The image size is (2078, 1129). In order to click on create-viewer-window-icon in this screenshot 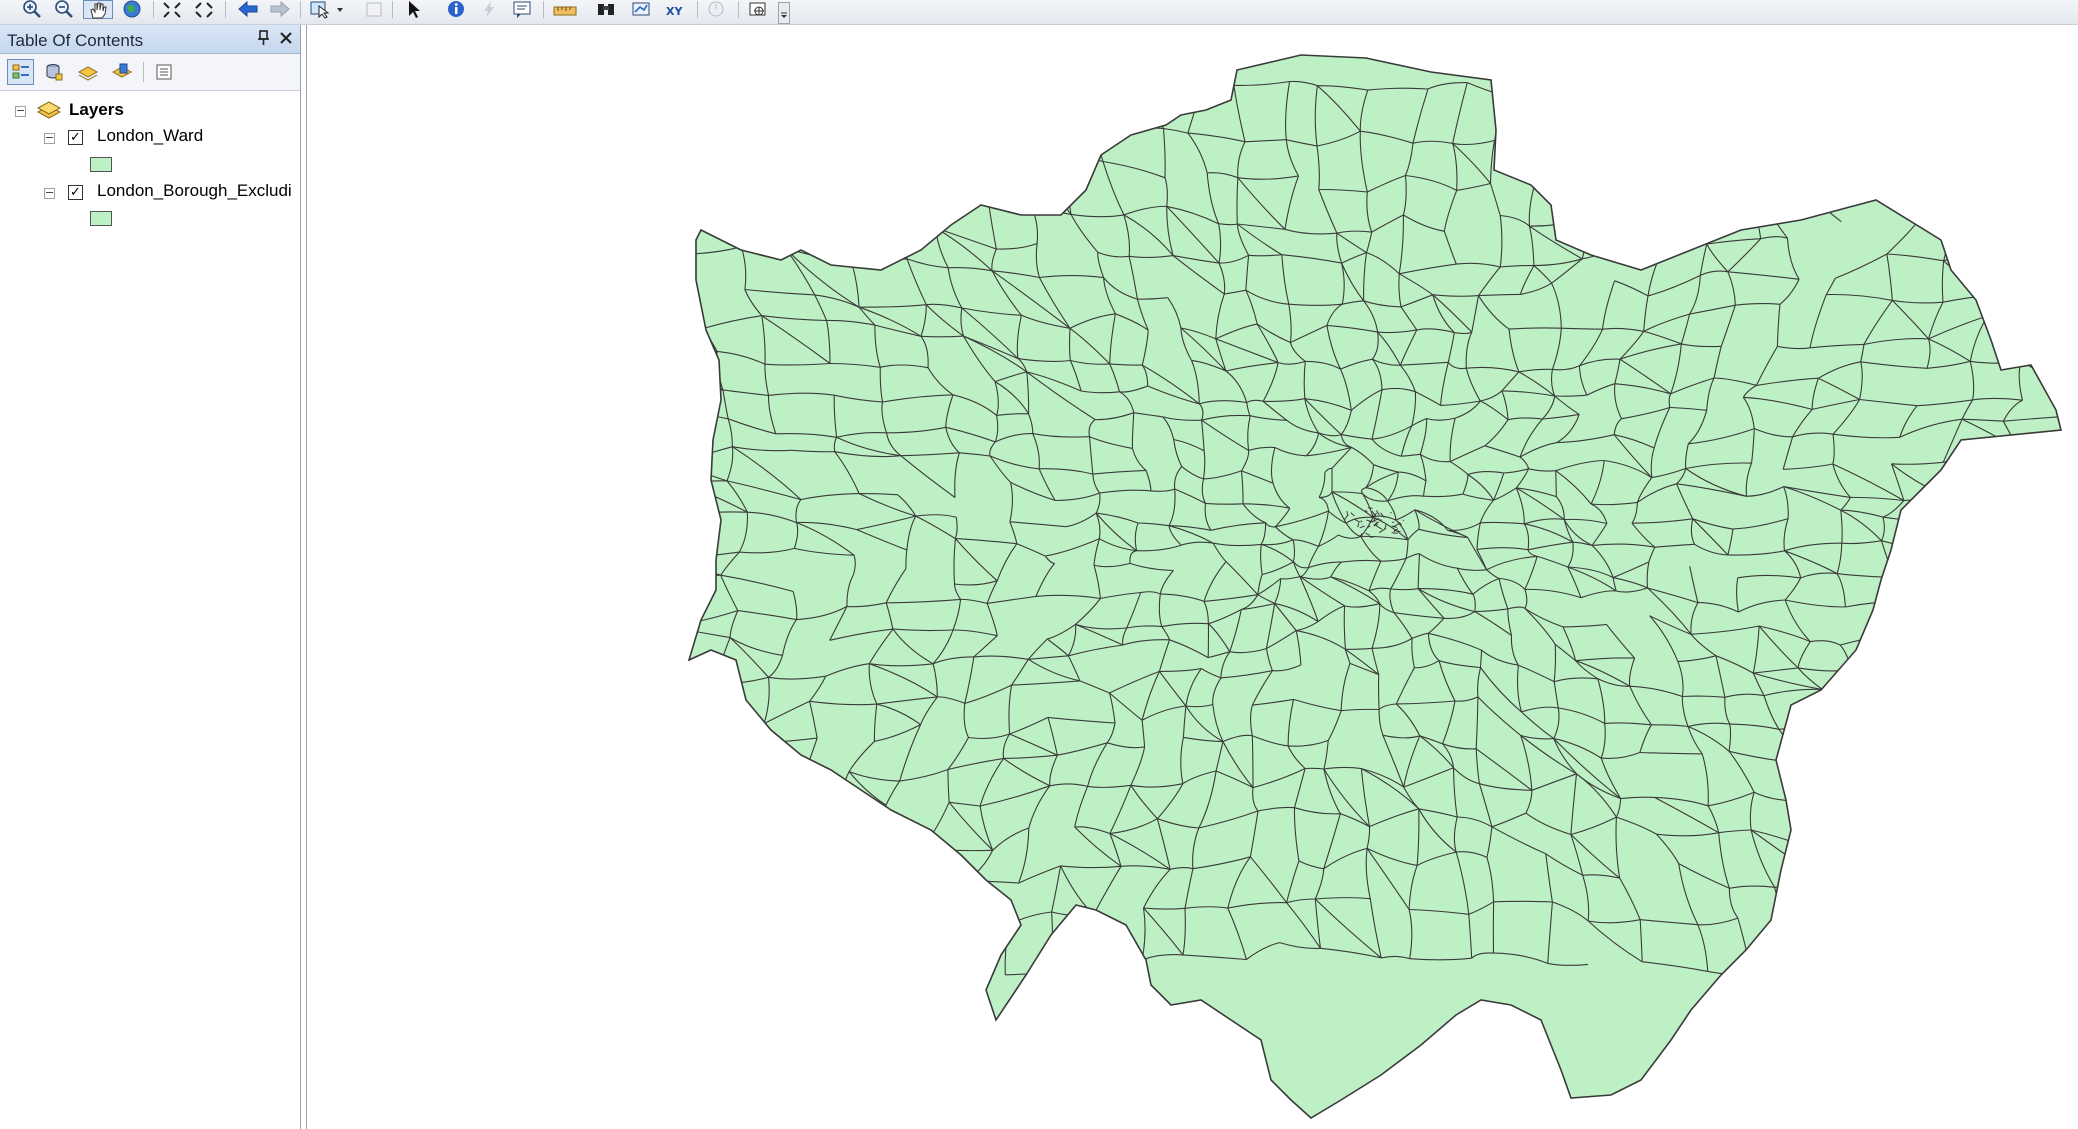, I will do `click(758, 9)`.